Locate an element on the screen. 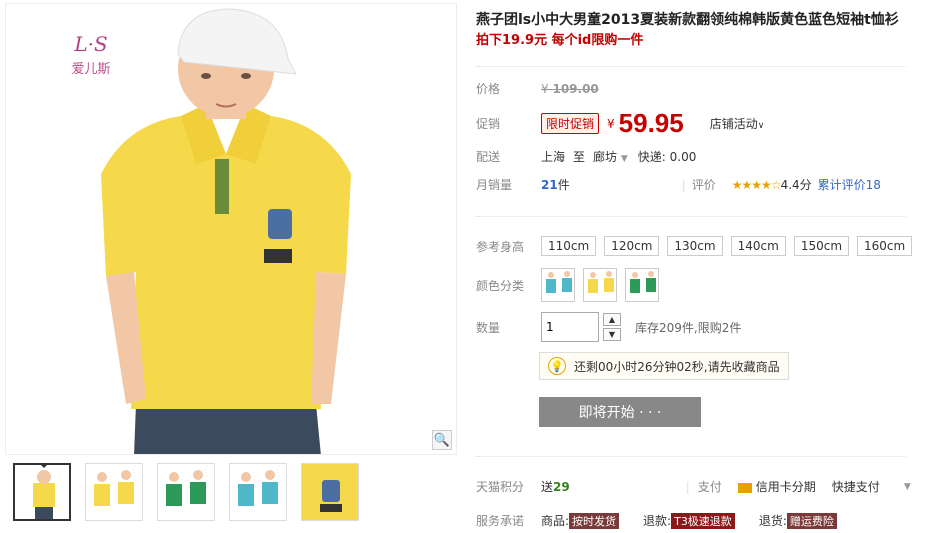 This screenshot has height=533, width=930. chevron-up-icon: ▲ is located at coordinates (612, 319).